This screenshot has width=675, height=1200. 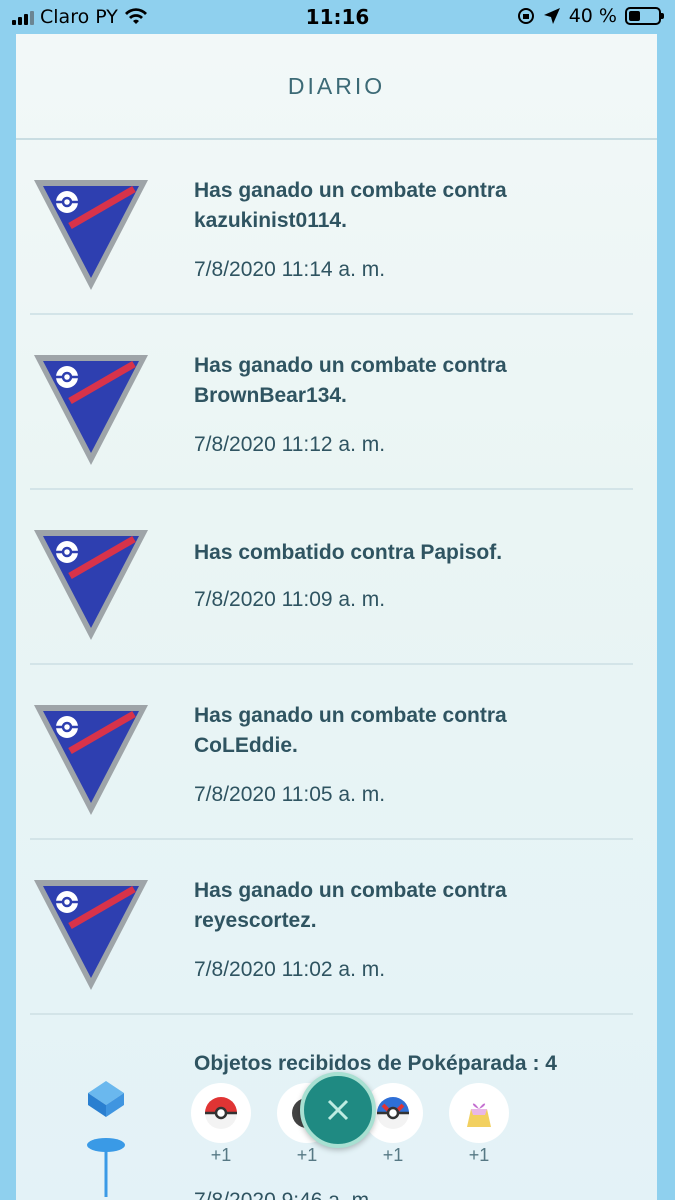 I want to click on gift-icon, so click(x=479, y=1115).